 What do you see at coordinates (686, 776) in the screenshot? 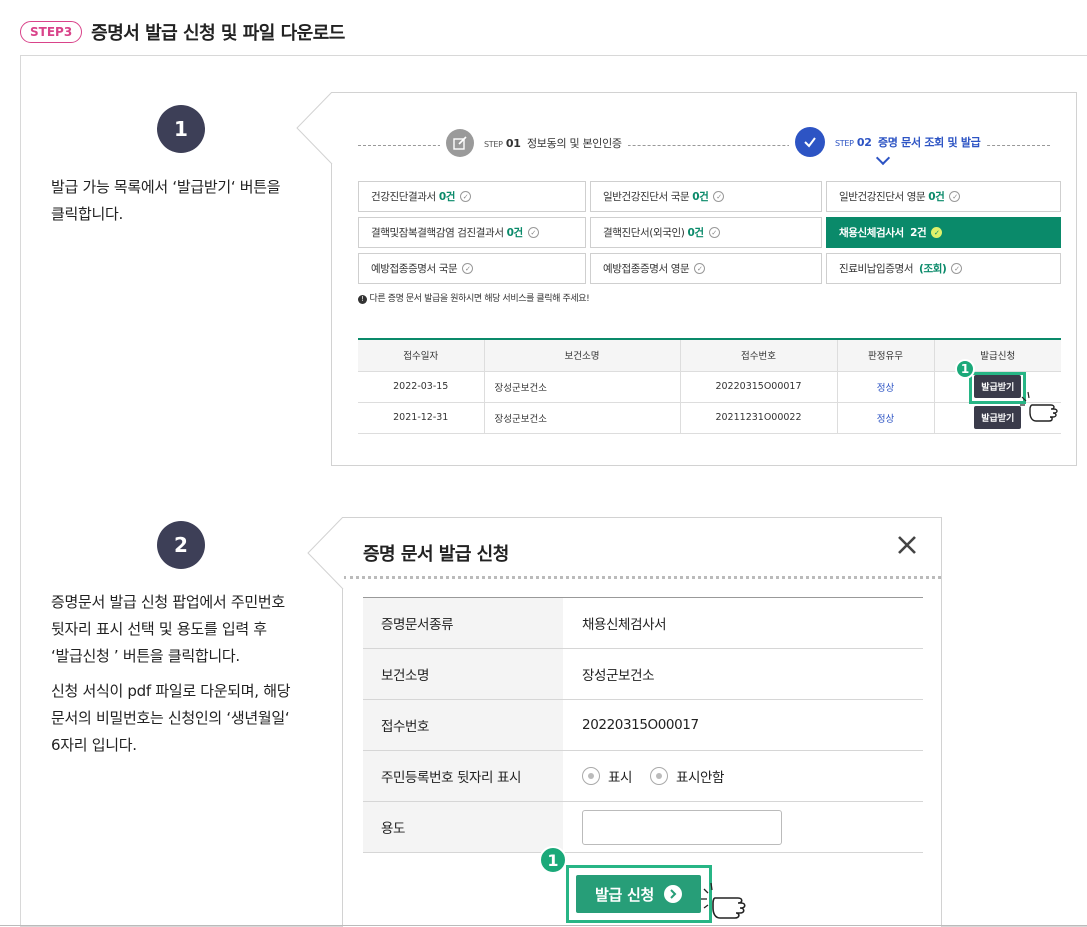
I see `radio-hide: 표시안함` at bounding box center [686, 776].